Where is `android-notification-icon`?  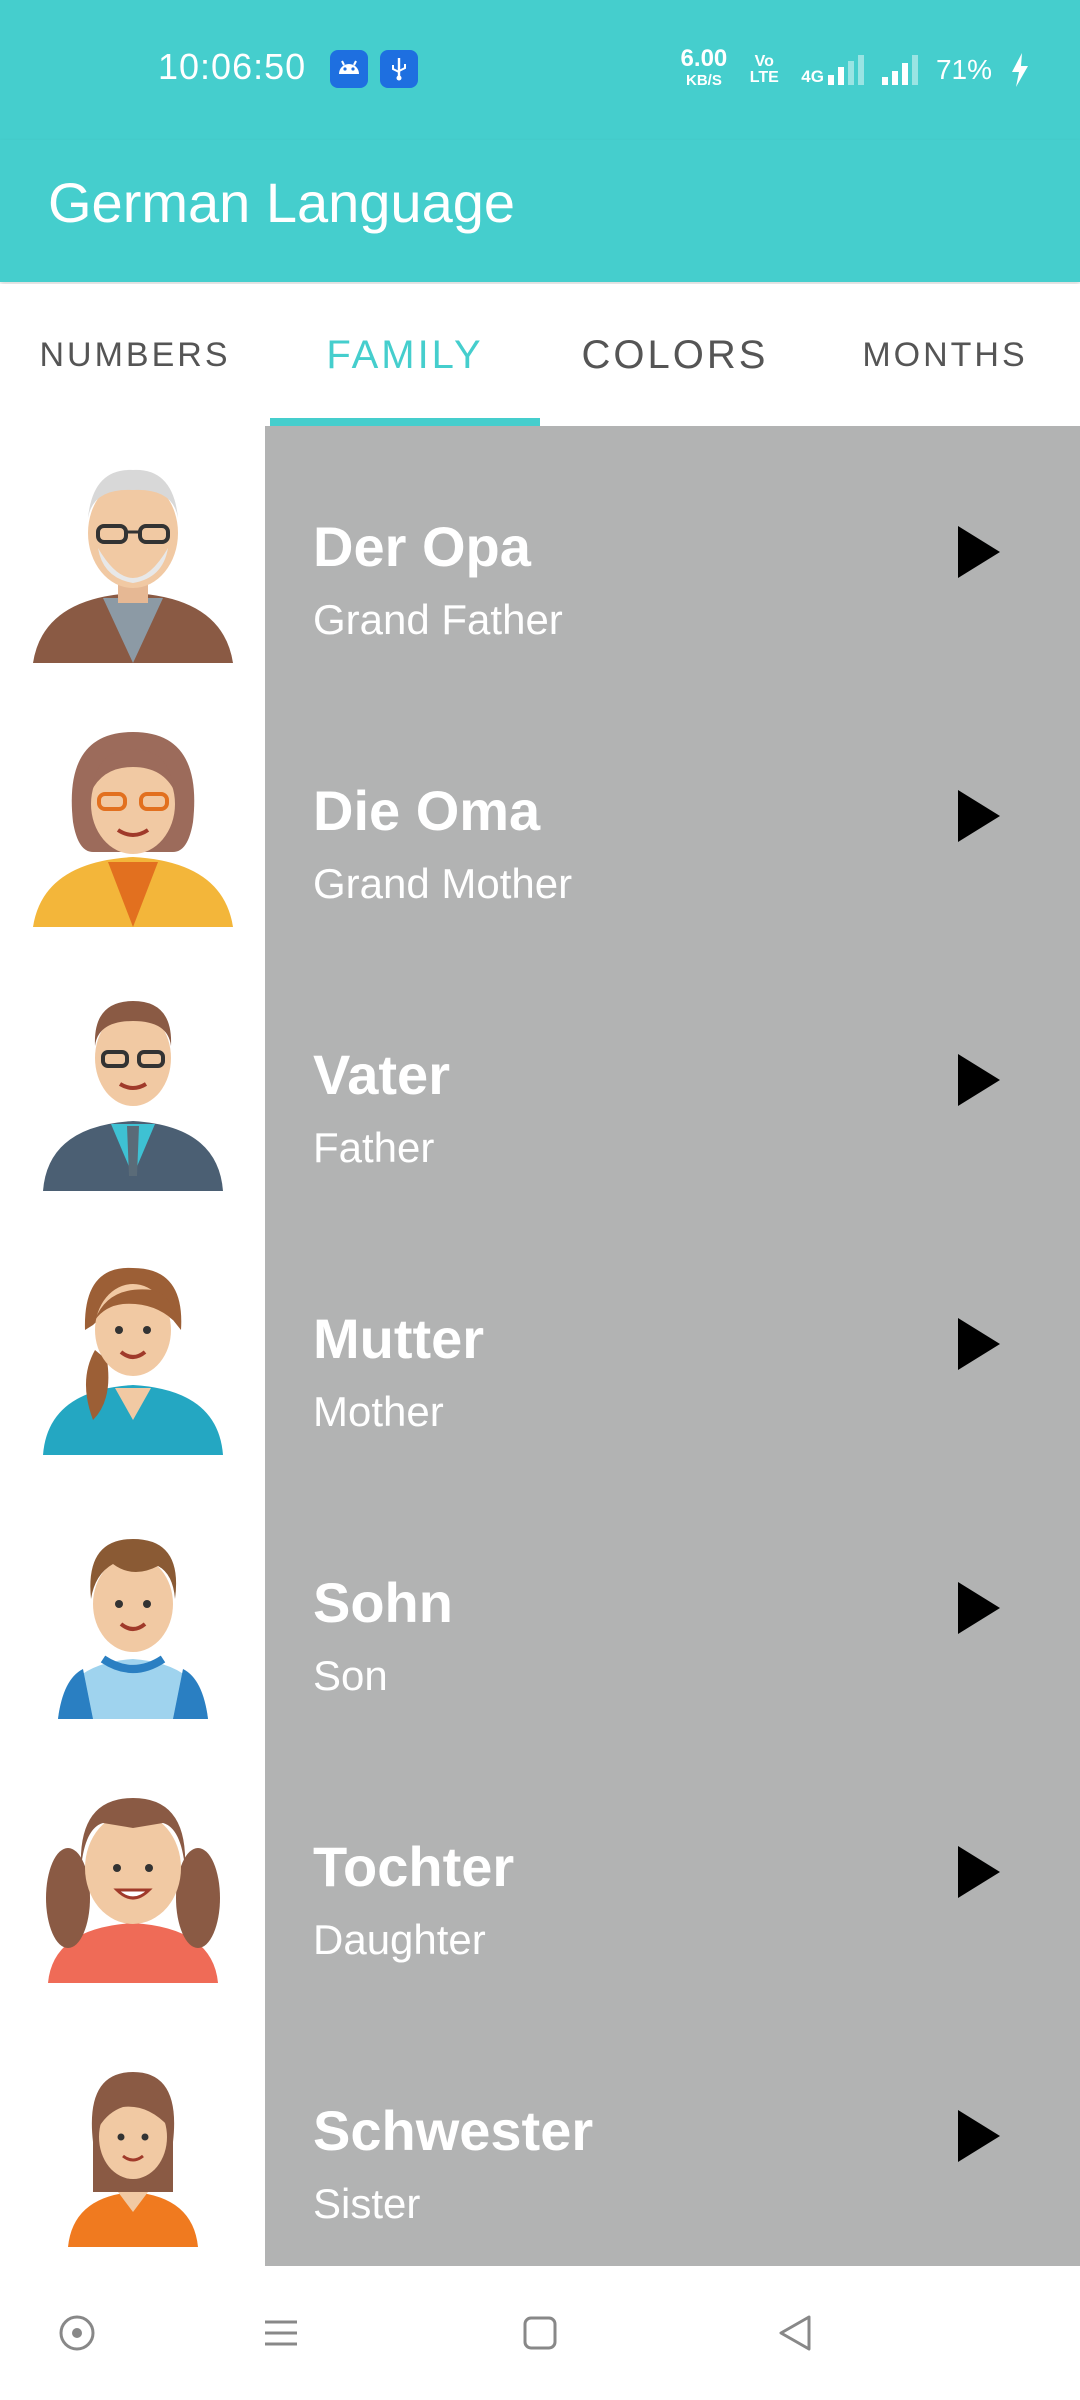
android-notification-icon is located at coordinates (349, 69).